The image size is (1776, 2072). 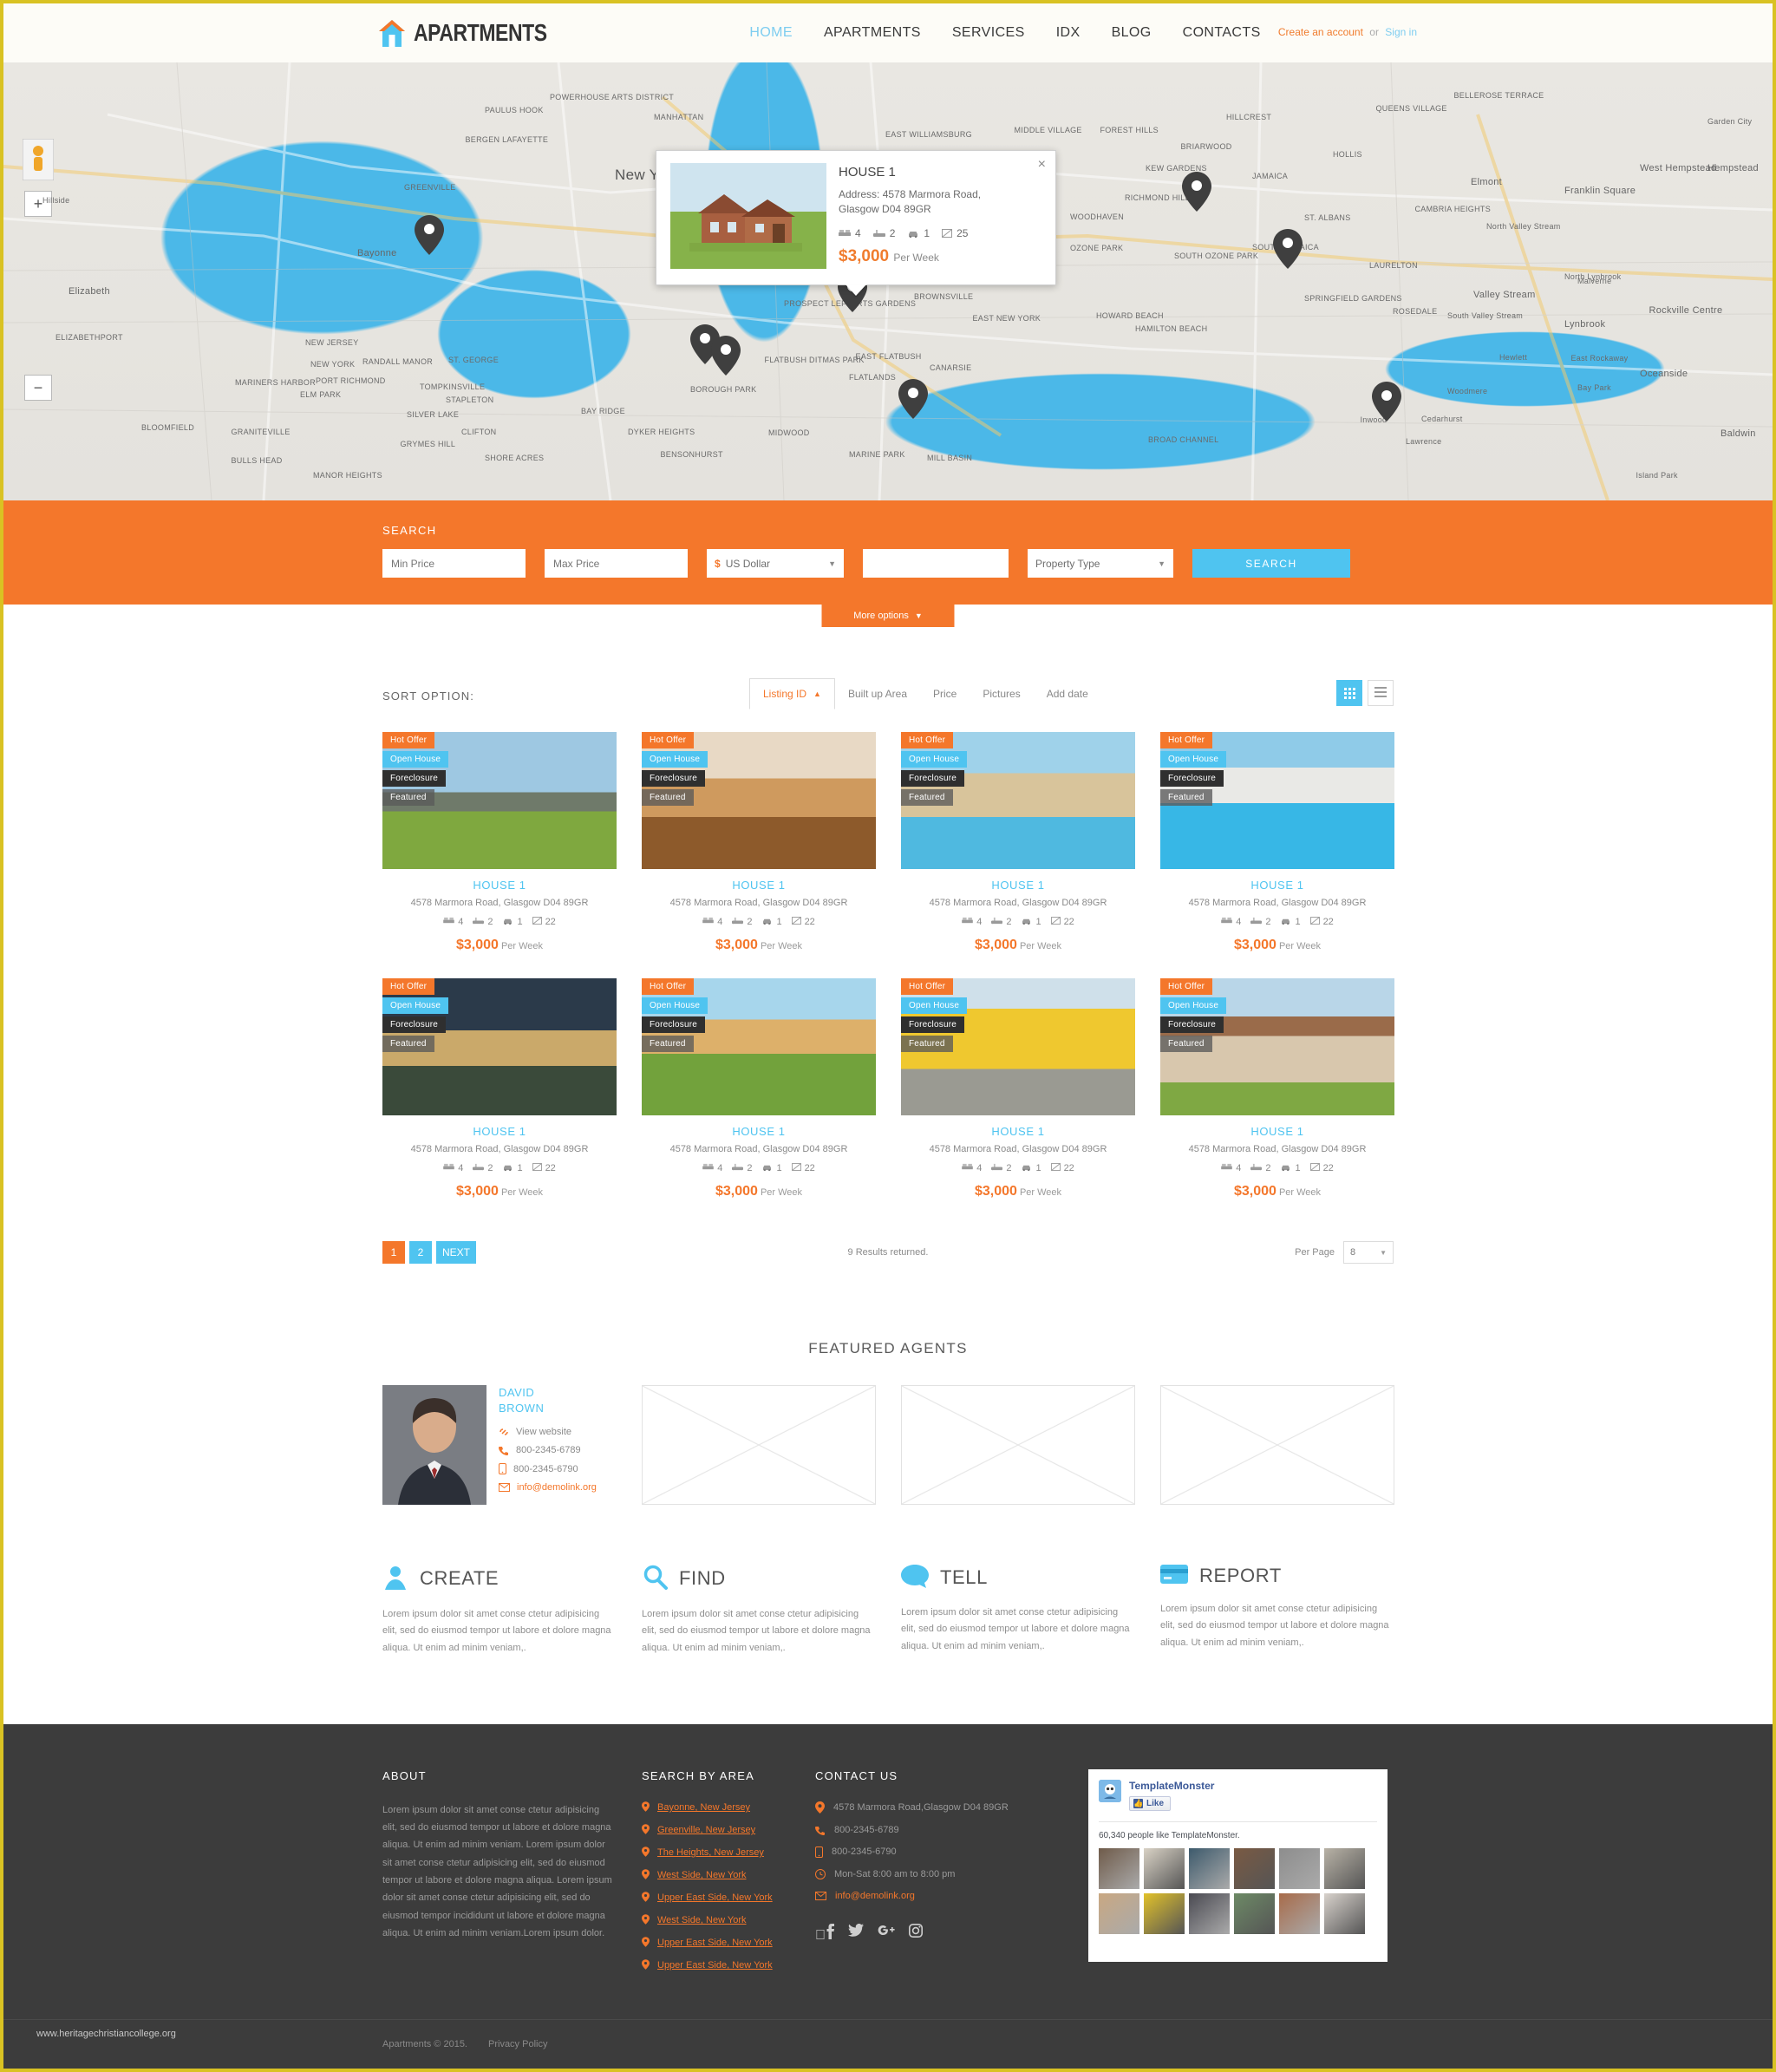 What do you see at coordinates (557, 1488) in the screenshot?
I see `agent-email: info@demolink.org` at bounding box center [557, 1488].